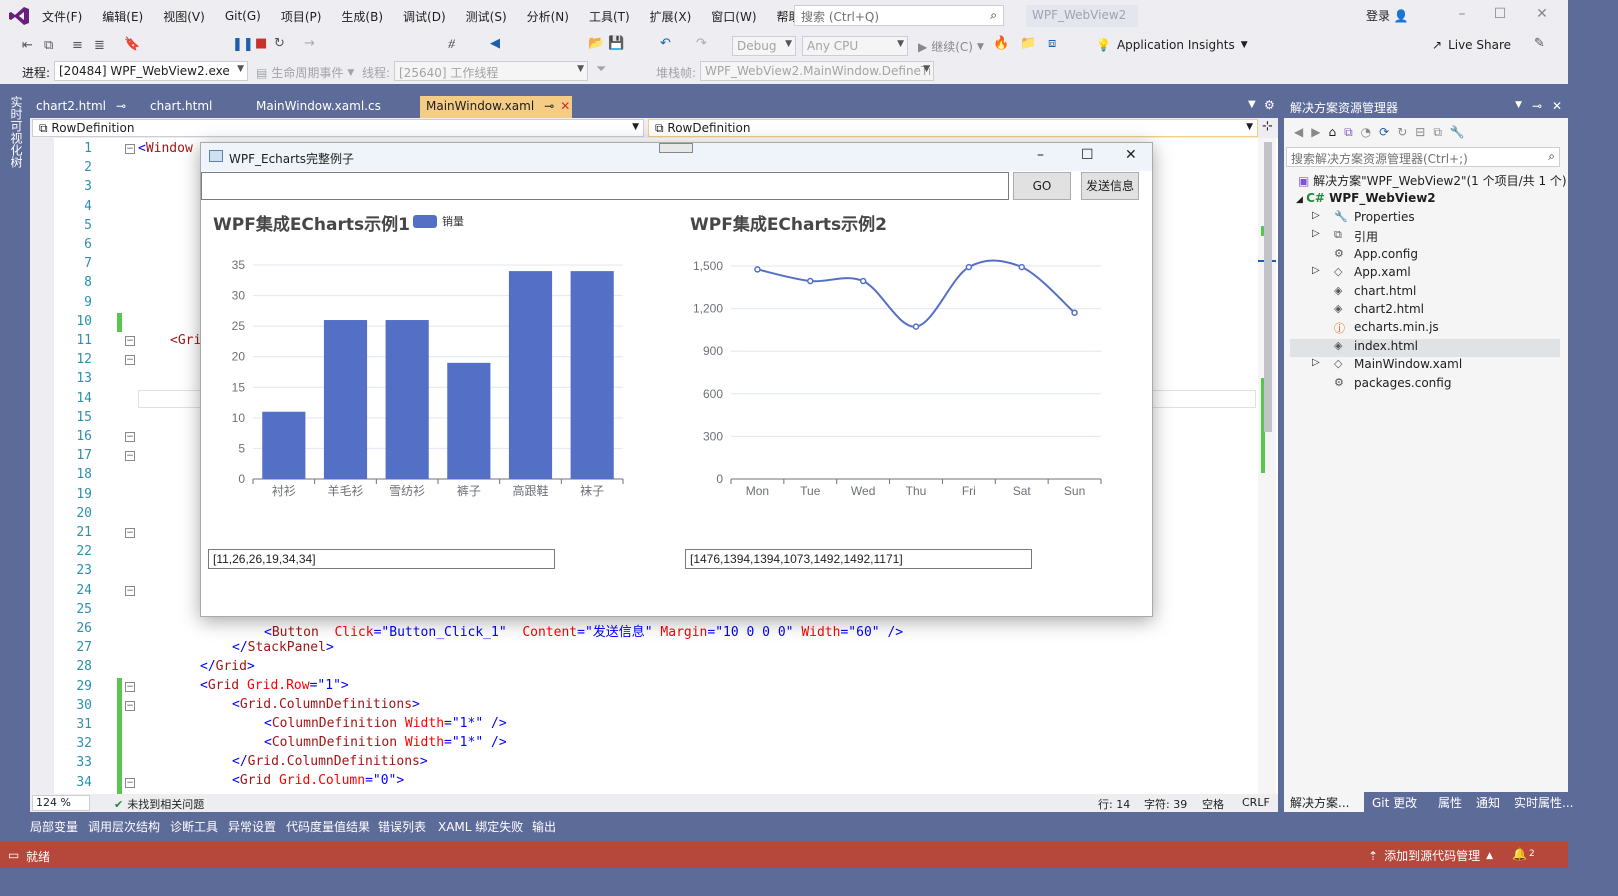 This screenshot has height=896, width=1618. What do you see at coordinates (301, 16) in the screenshot?
I see `menu-item: 项目(P)` at bounding box center [301, 16].